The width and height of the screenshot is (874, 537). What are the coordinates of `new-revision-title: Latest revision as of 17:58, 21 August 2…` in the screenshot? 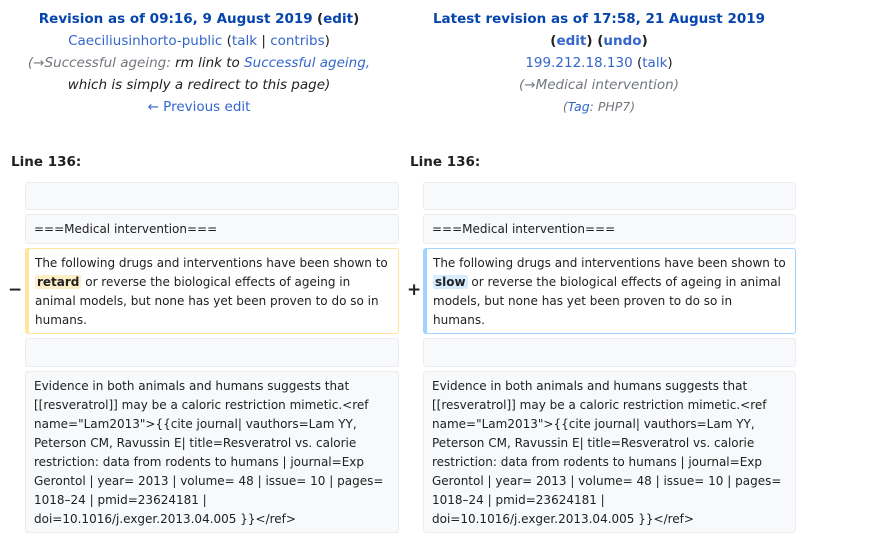 It's located at (599, 19).